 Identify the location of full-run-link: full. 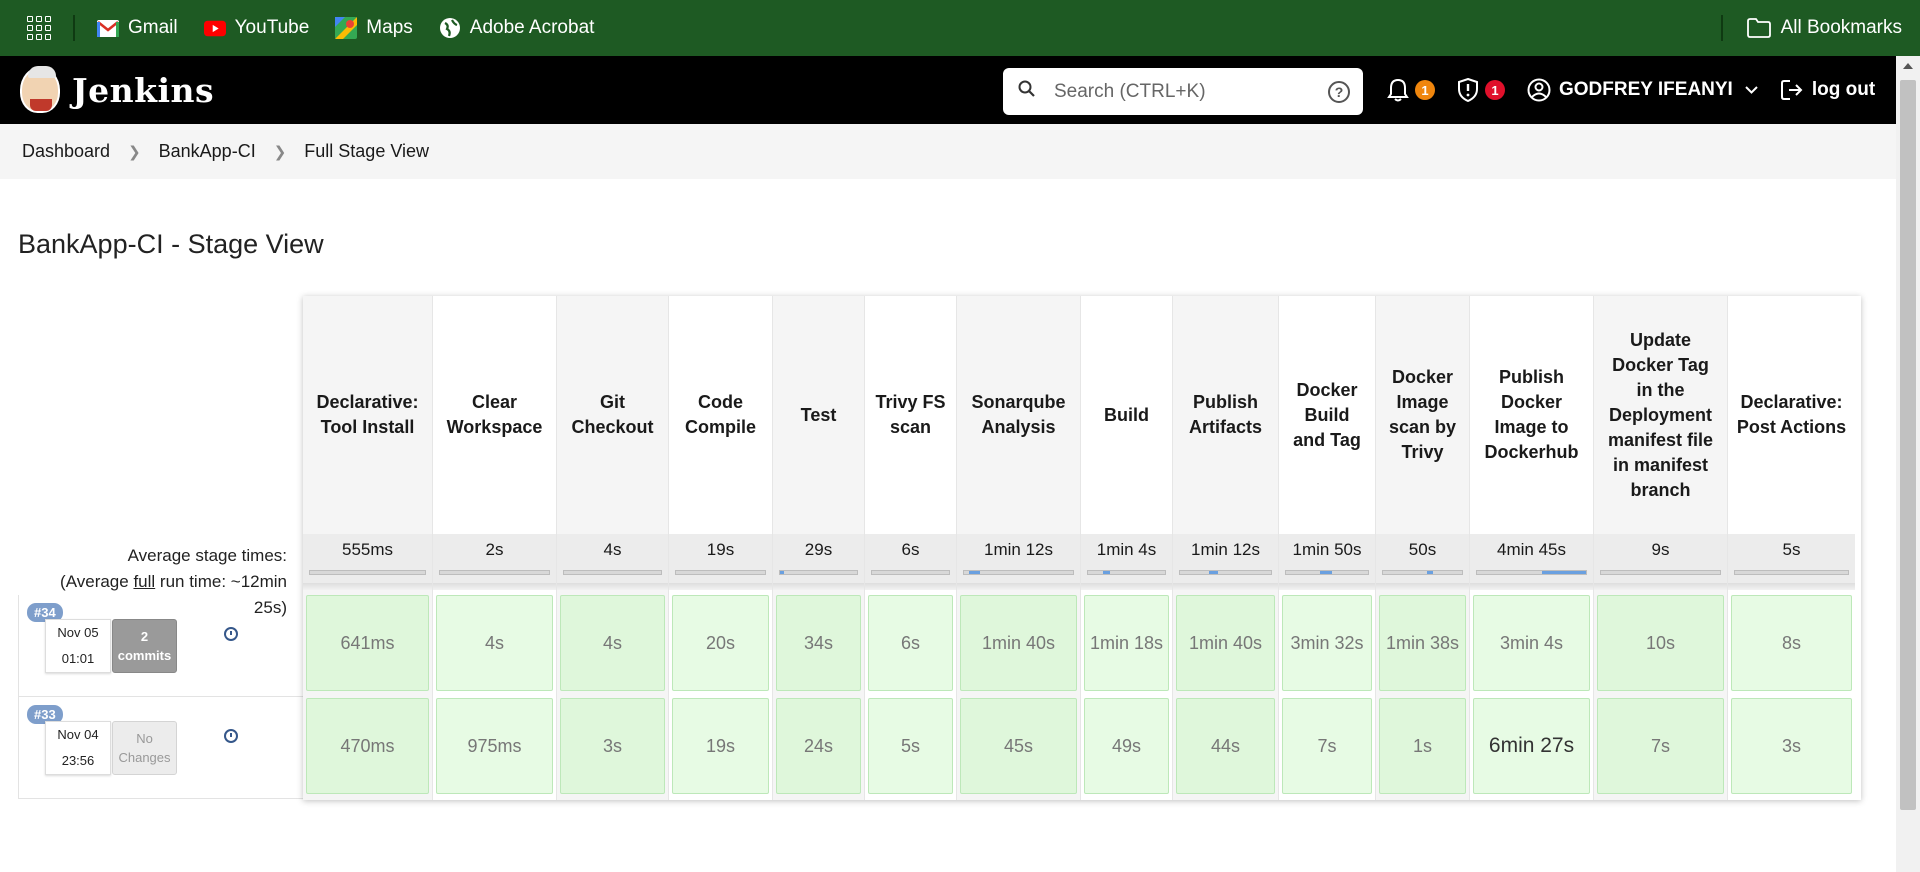
(144, 581).